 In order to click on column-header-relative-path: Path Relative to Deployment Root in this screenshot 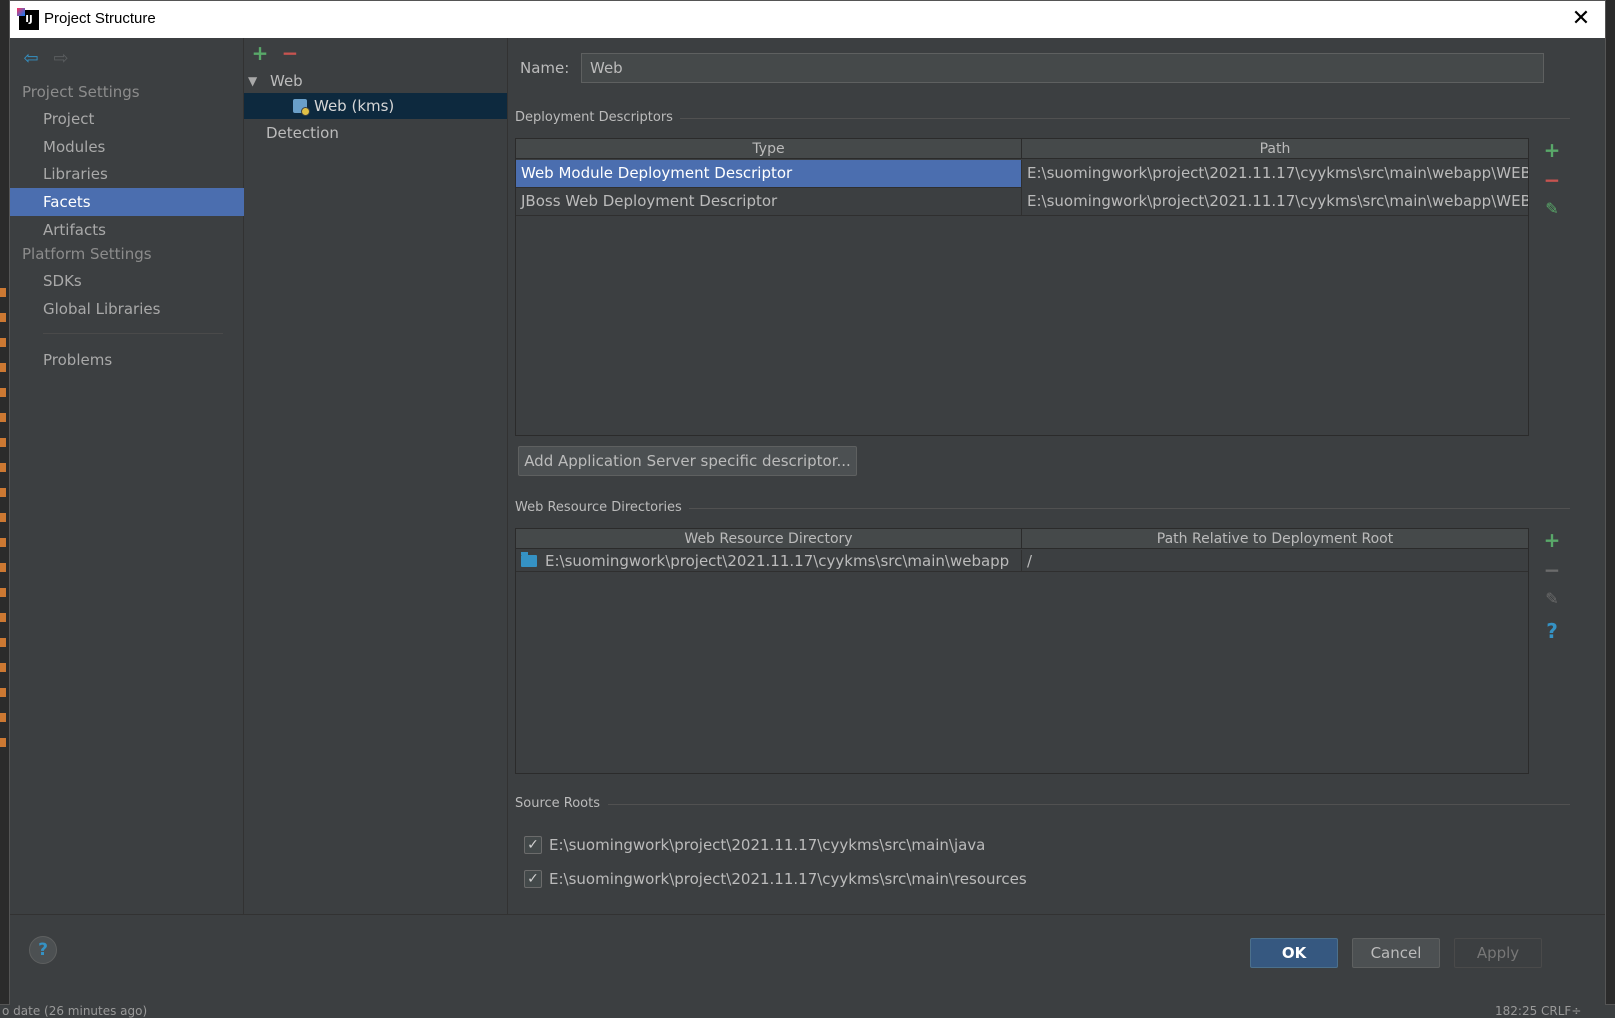, I will do `click(1275, 539)`.